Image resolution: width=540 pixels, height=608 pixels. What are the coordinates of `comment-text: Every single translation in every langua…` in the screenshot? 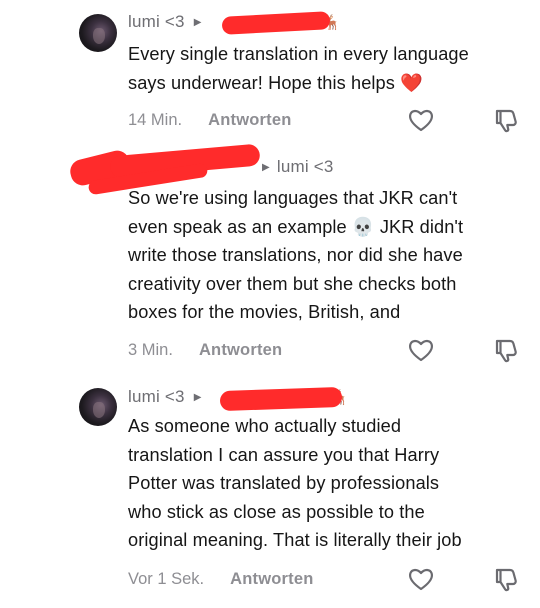 It's located at (325, 68).